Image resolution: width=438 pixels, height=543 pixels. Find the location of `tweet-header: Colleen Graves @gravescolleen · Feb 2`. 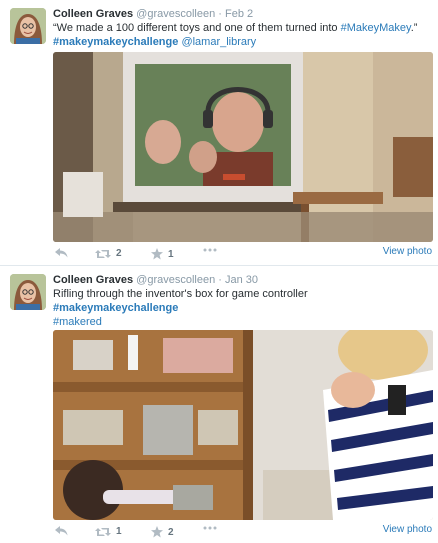

tweet-header: Colleen Graves @gravescolleen · Feb 2 is located at coordinates (242, 14).